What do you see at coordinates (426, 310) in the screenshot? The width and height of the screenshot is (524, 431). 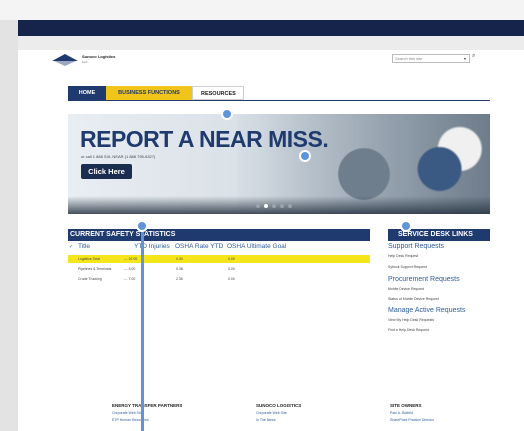 I see `manage-active-requests-heading: Manage Active Requests` at bounding box center [426, 310].